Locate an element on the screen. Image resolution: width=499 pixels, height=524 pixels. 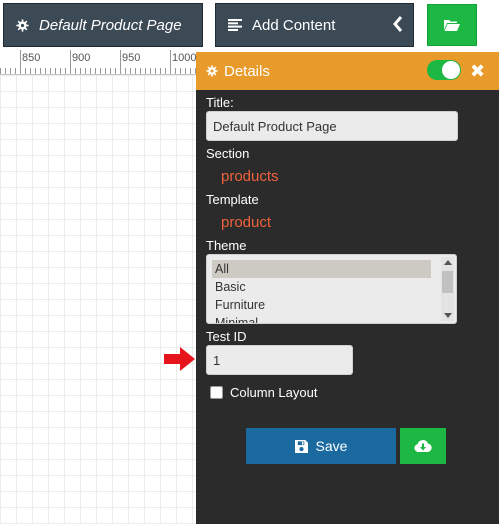
page-selector-button: Default Product Page is located at coordinates (103, 25).